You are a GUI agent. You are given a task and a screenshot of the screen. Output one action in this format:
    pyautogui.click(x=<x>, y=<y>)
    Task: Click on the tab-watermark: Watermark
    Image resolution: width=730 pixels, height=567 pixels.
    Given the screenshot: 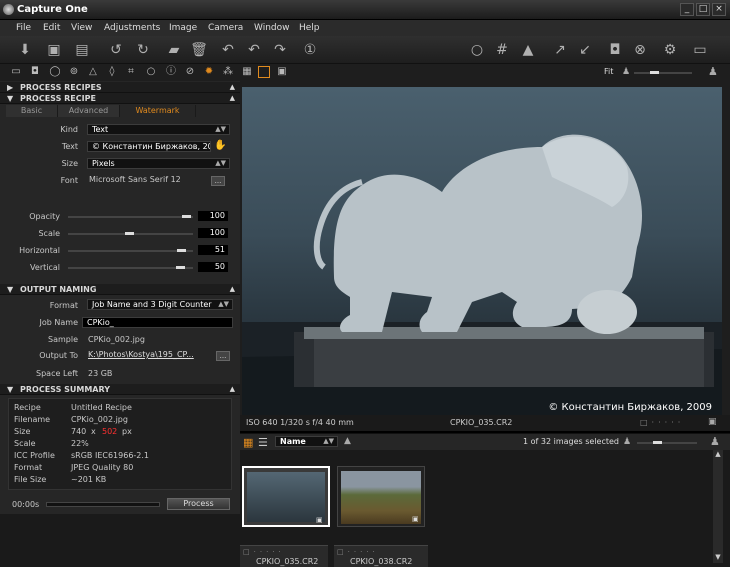 What is the action you would take?
    pyautogui.click(x=158, y=111)
    